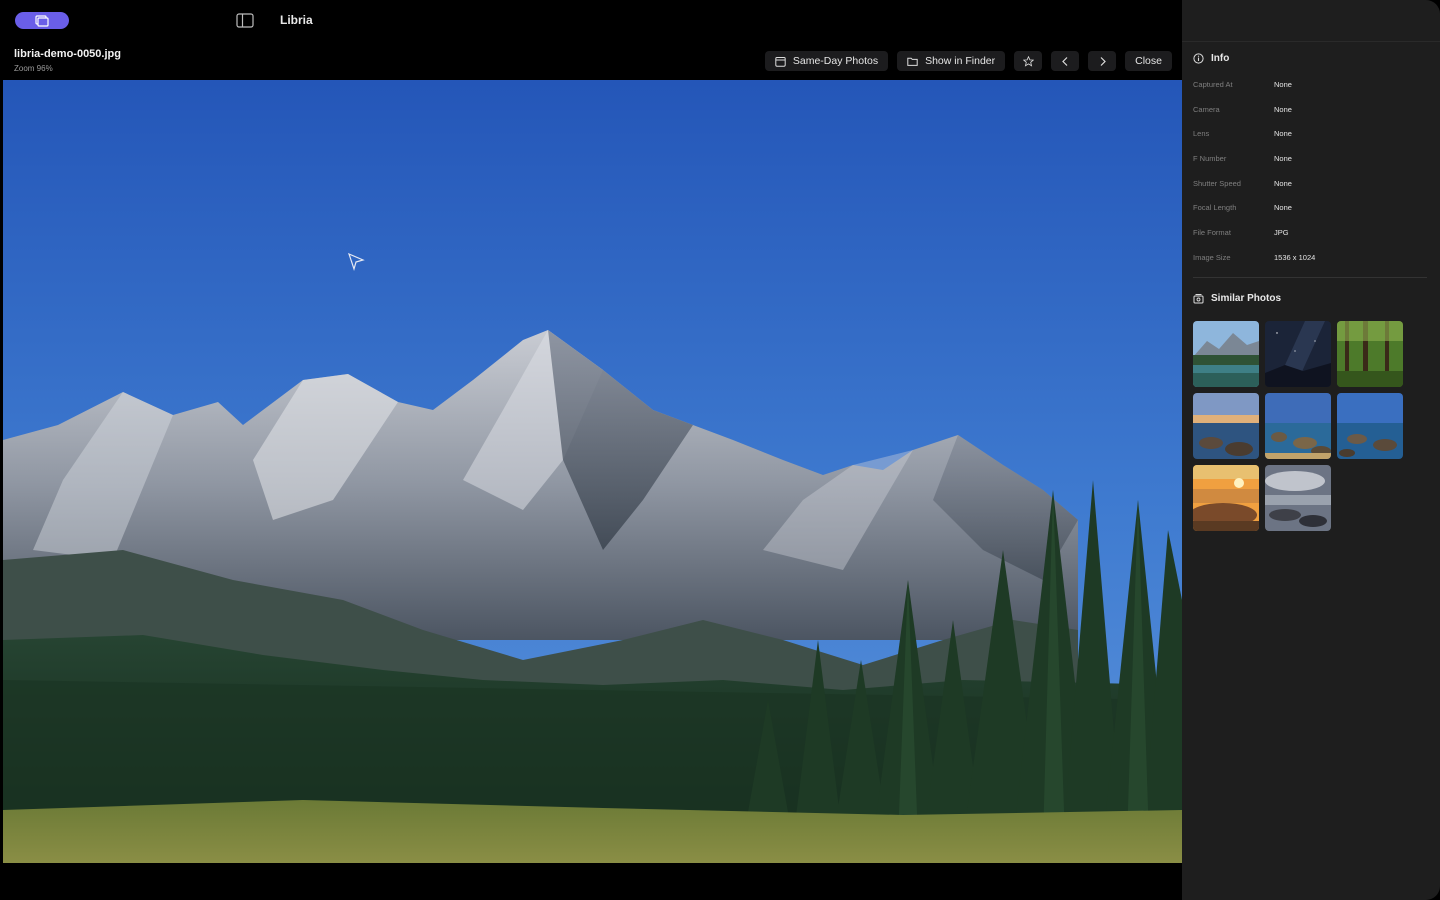 This screenshot has width=1440, height=900. I want to click on library-switcher-button, so click(42, 20).